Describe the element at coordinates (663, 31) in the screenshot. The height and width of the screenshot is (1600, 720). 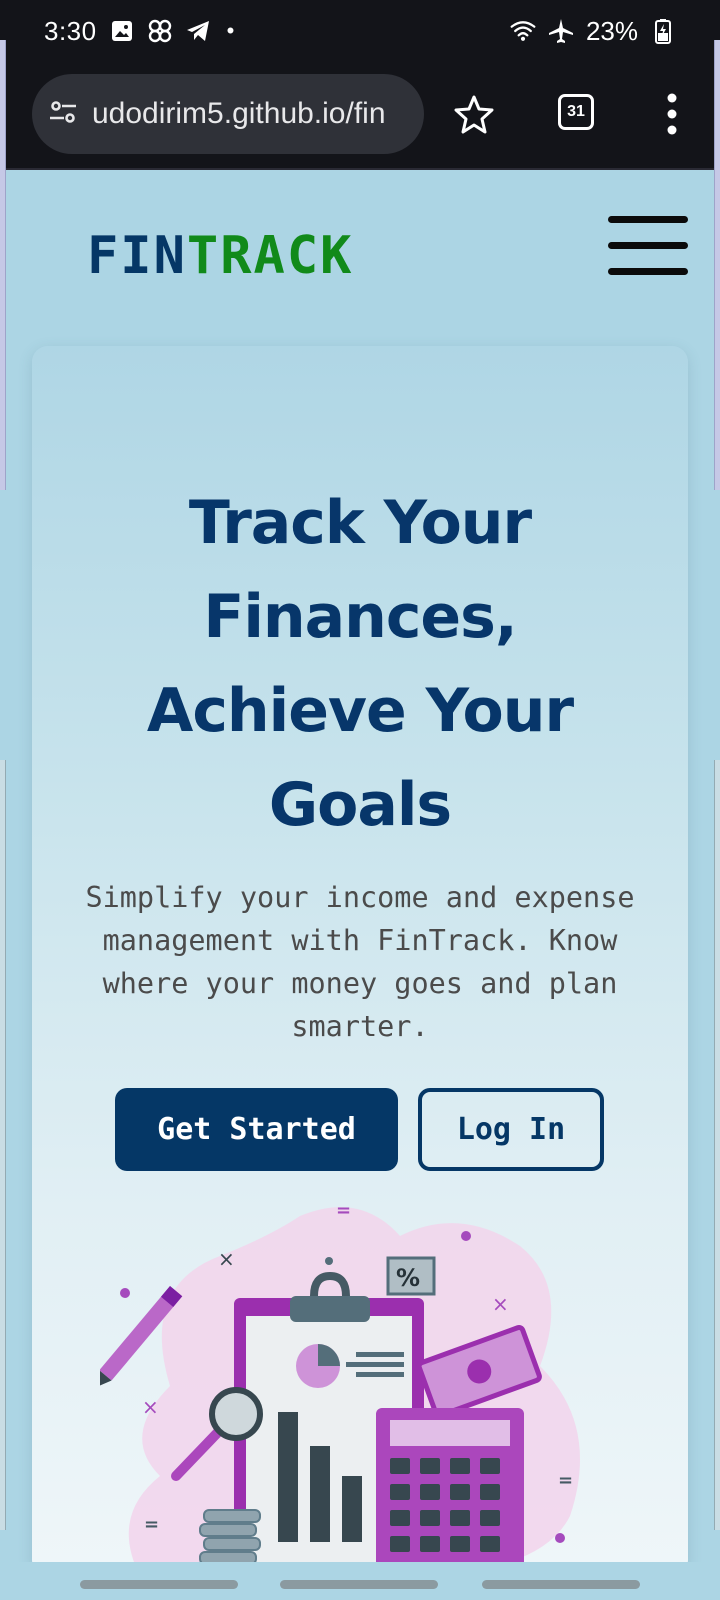
I see `battery-icon` at that location.